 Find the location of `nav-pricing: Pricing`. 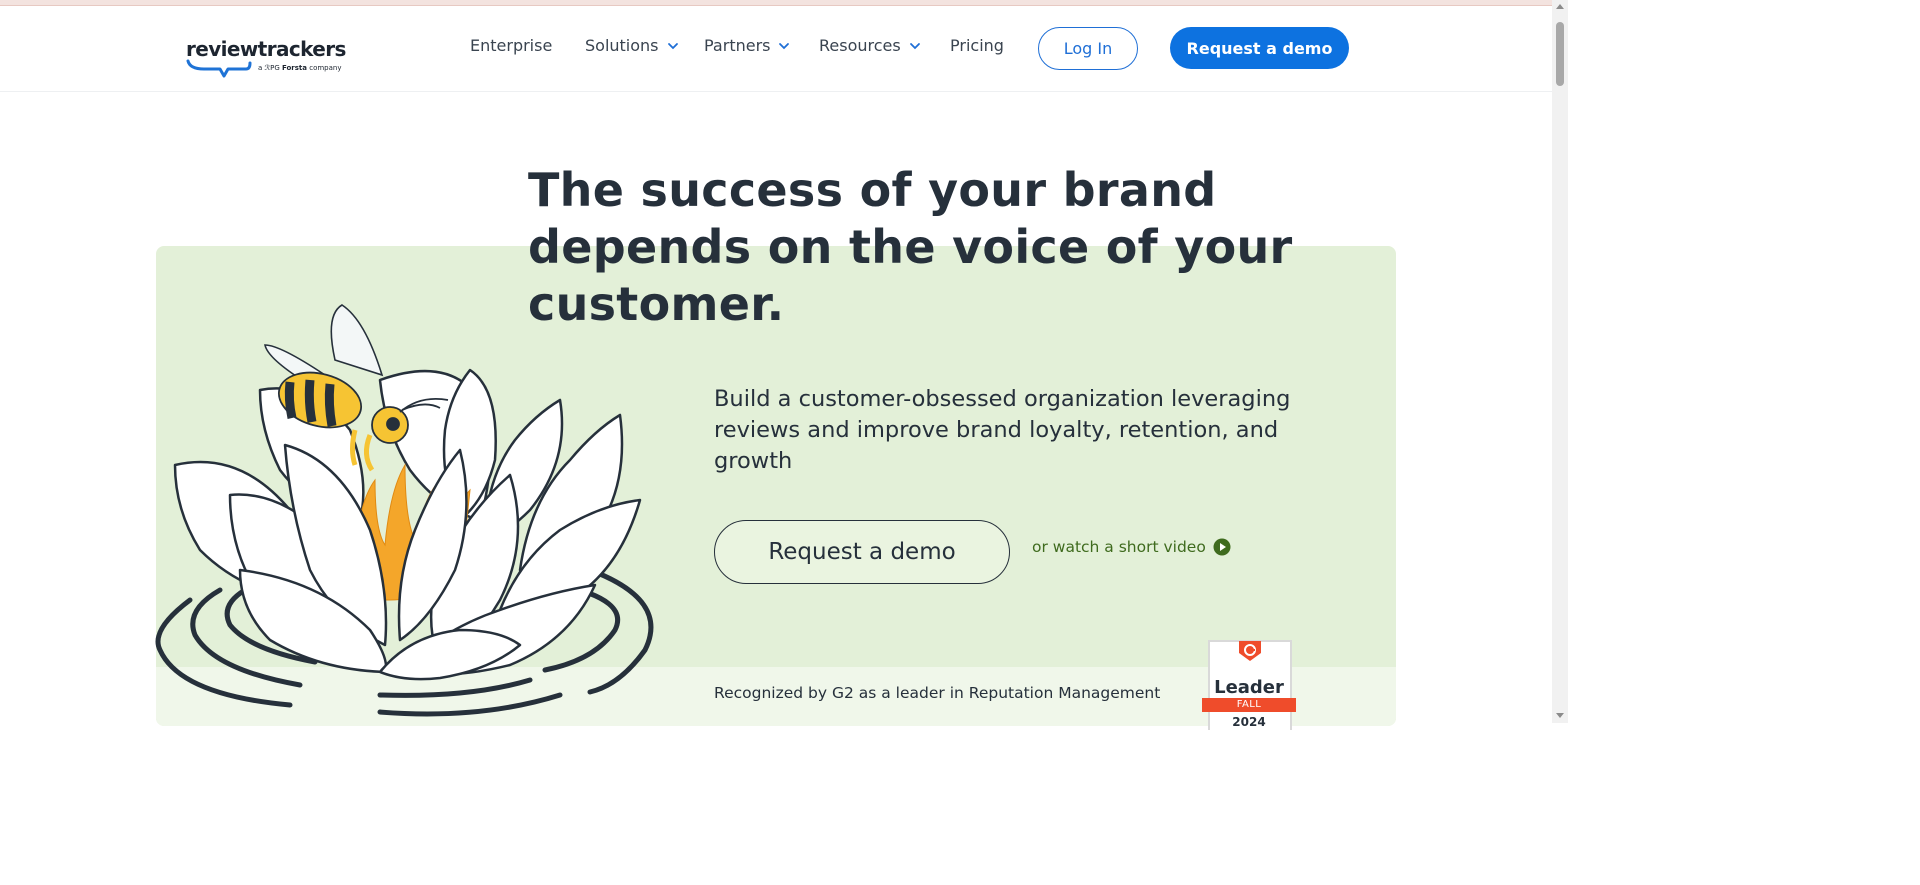

nav-pricing: Pricing is located at coordinates (977, 45).